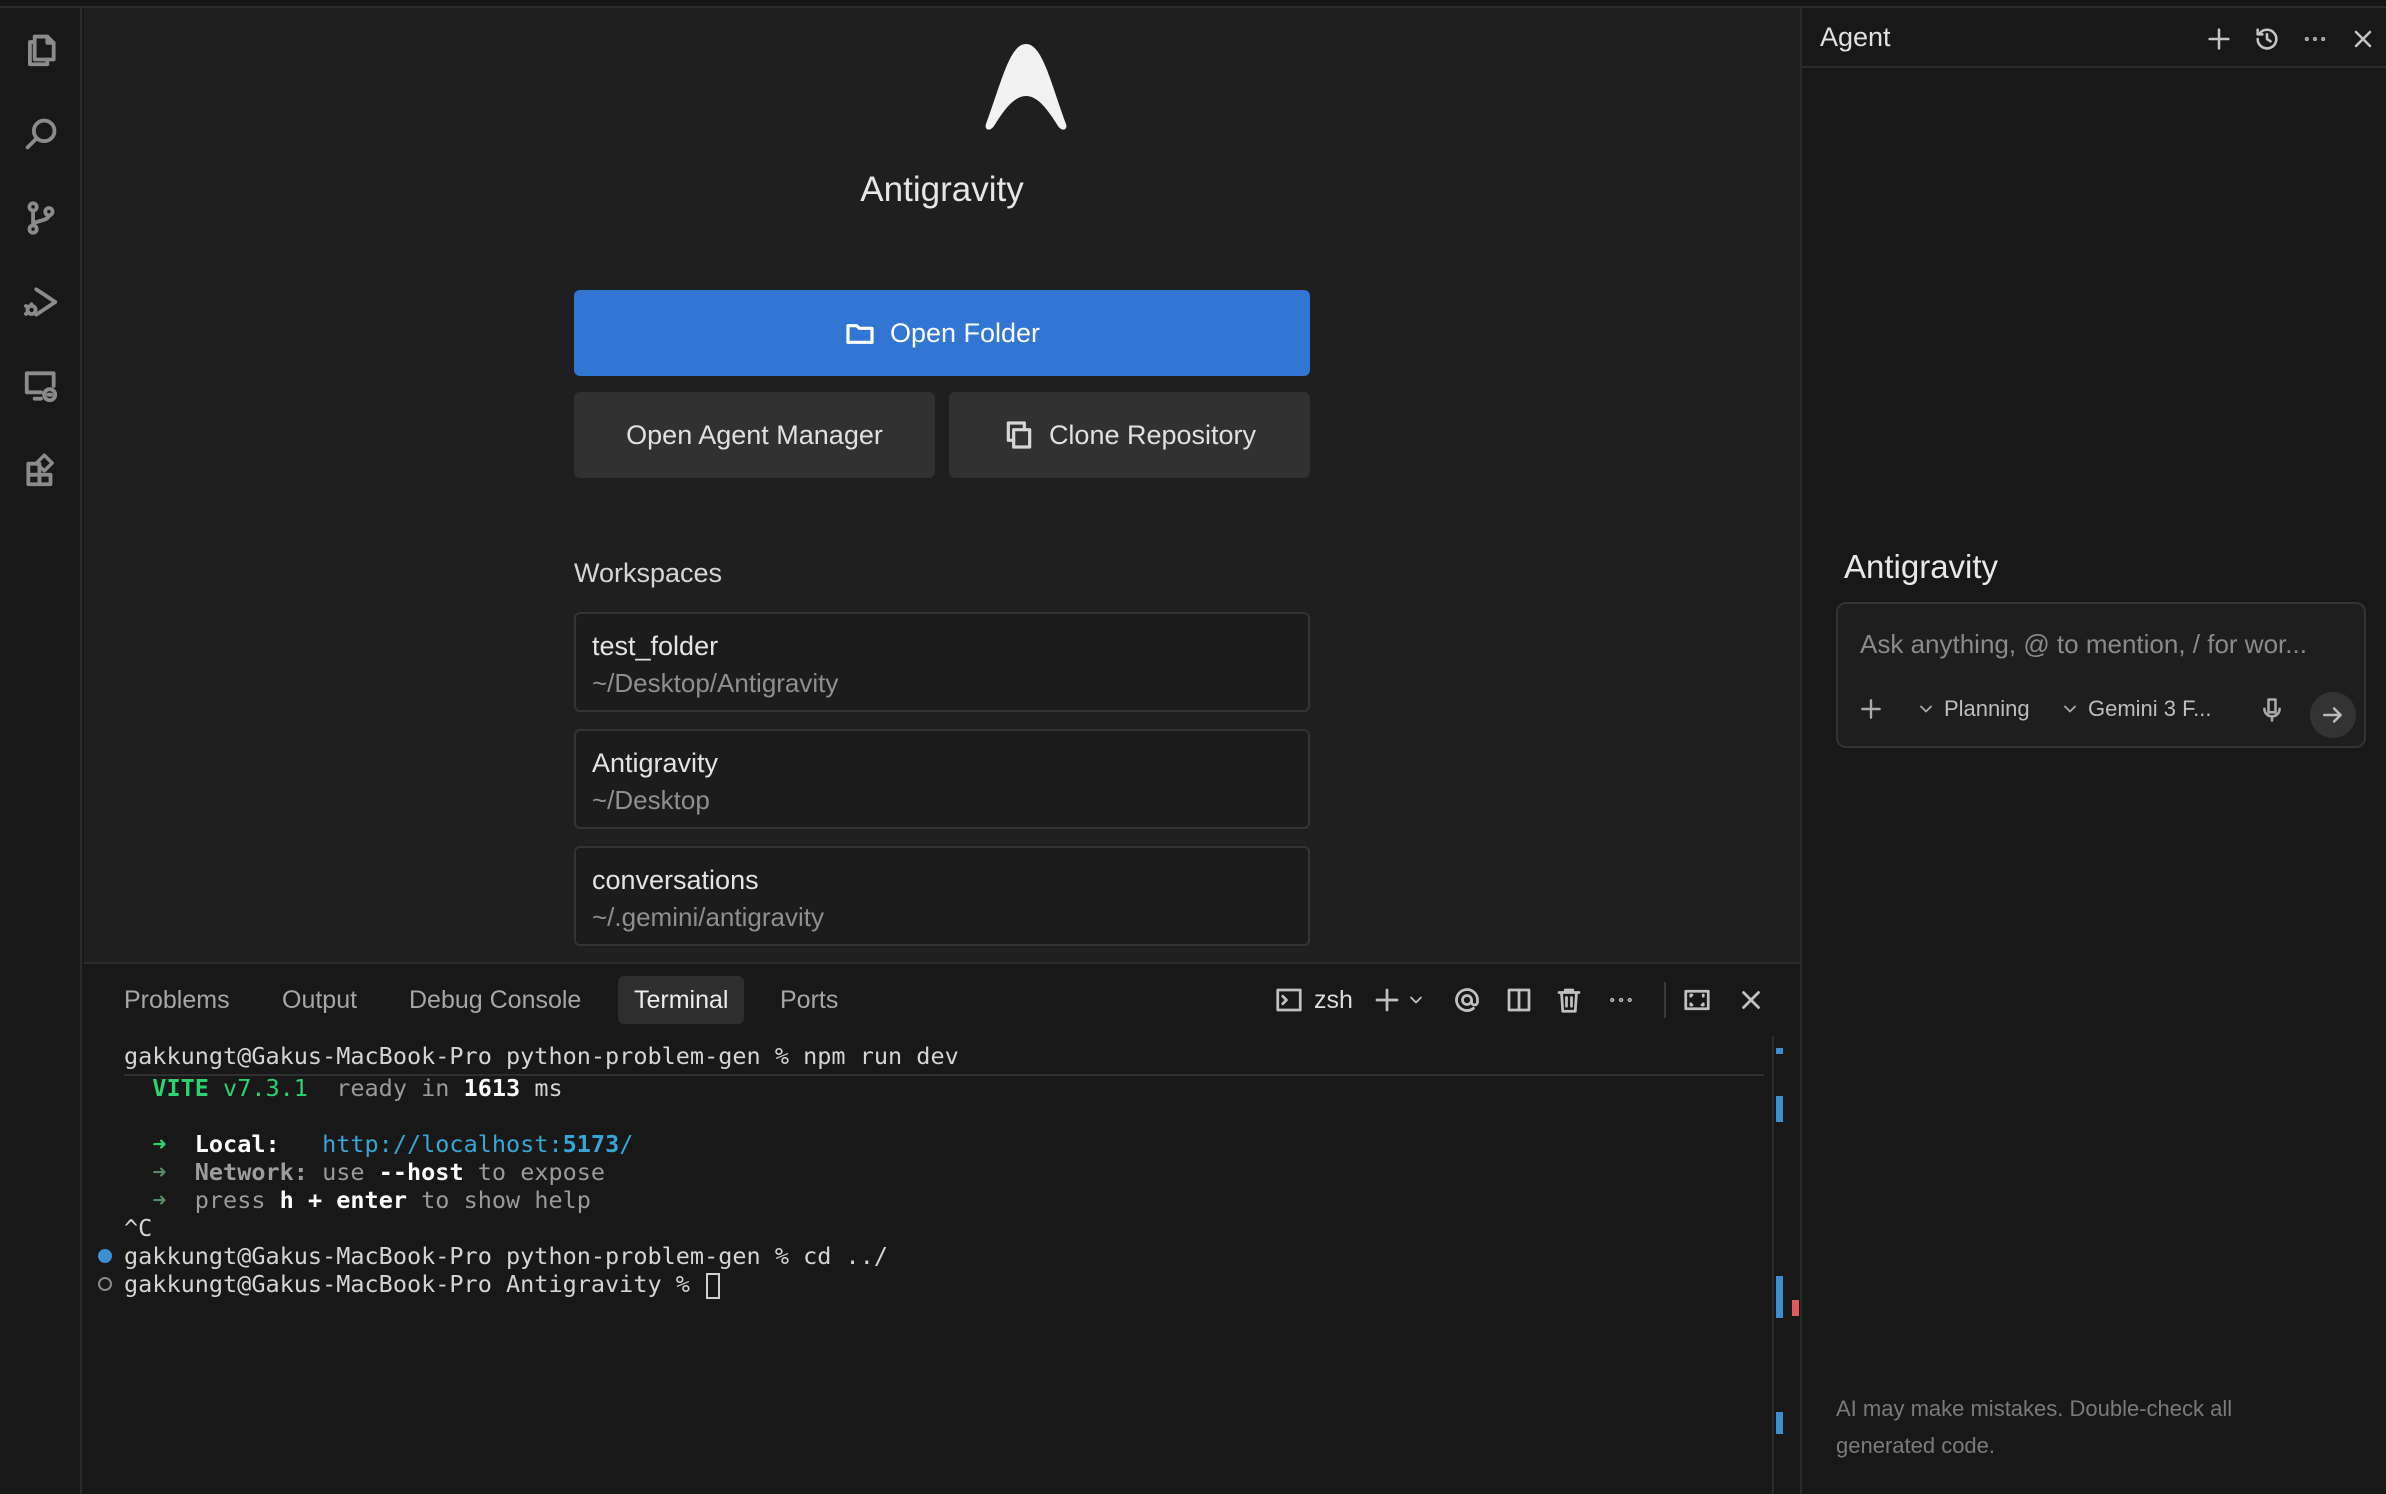 The width and height of the screenshot is (2386, 1494). Describe the element at coordinates (2094, 38) in the screenshot. I see `agent-header: Agent` at that location.